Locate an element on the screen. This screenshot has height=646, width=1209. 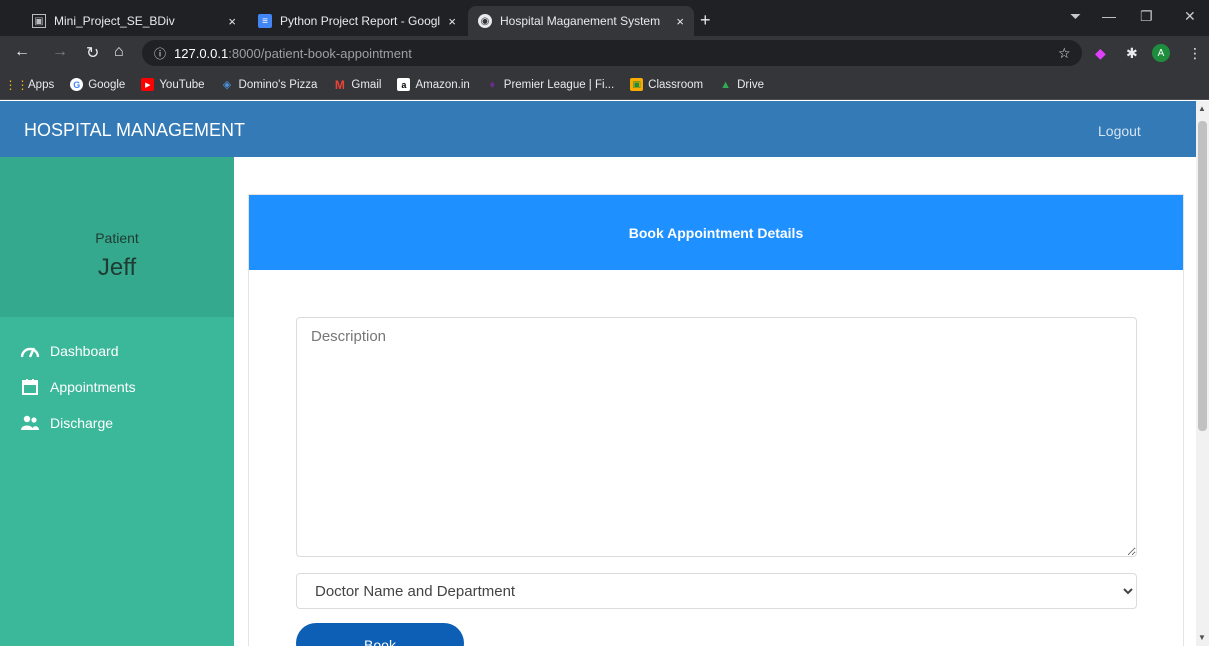
reload-icon: ↻ is located at coordinates (92, 53).